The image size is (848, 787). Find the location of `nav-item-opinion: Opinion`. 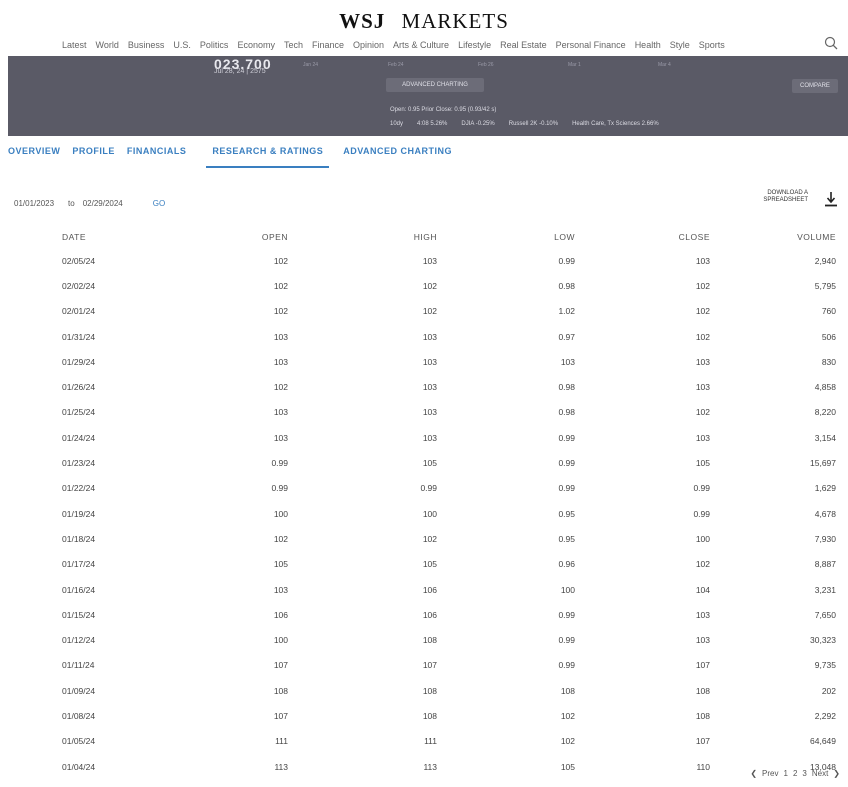

nav-item-opinion: Opinion is located at coordinates (368, 45).